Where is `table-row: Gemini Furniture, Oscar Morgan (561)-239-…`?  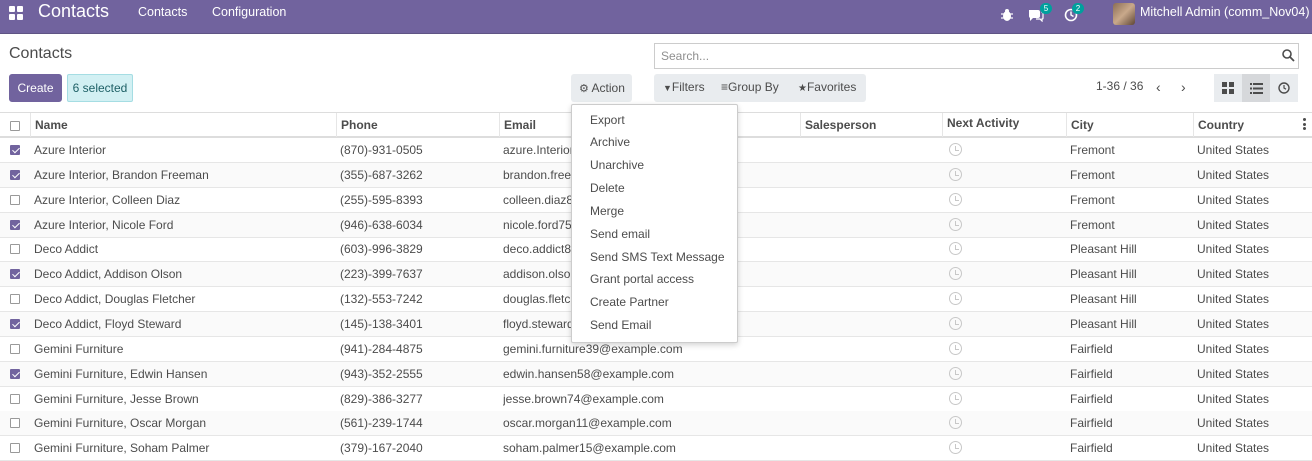
table-row: Gemini Furniture, Oscar Morgan (561)-239-… is located at coordinates (656, 424).